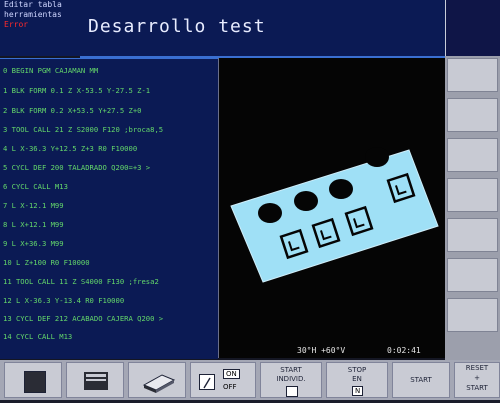  I want to click on title-bar: Desarrollo test, so click(262, 29).